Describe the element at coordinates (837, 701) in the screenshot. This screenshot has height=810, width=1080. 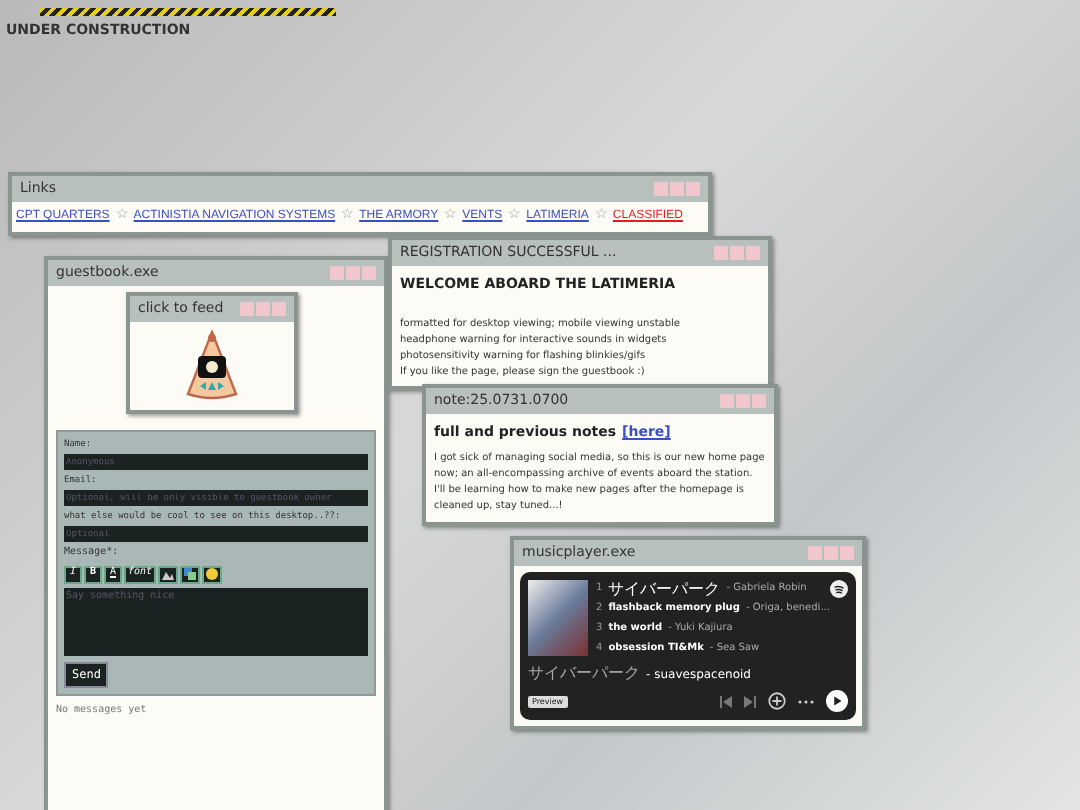
I see `play-icon` at that location.